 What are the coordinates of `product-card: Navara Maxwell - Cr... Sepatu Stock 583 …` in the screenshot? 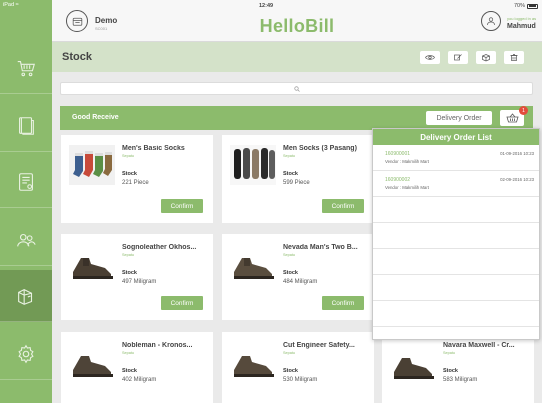 It's located at (458, 367).